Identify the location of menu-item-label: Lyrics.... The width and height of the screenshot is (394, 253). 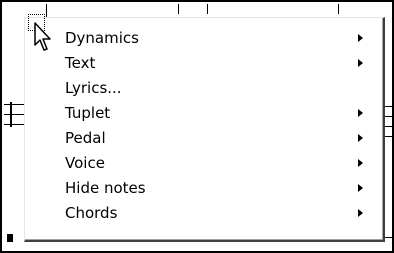
(93, 88).